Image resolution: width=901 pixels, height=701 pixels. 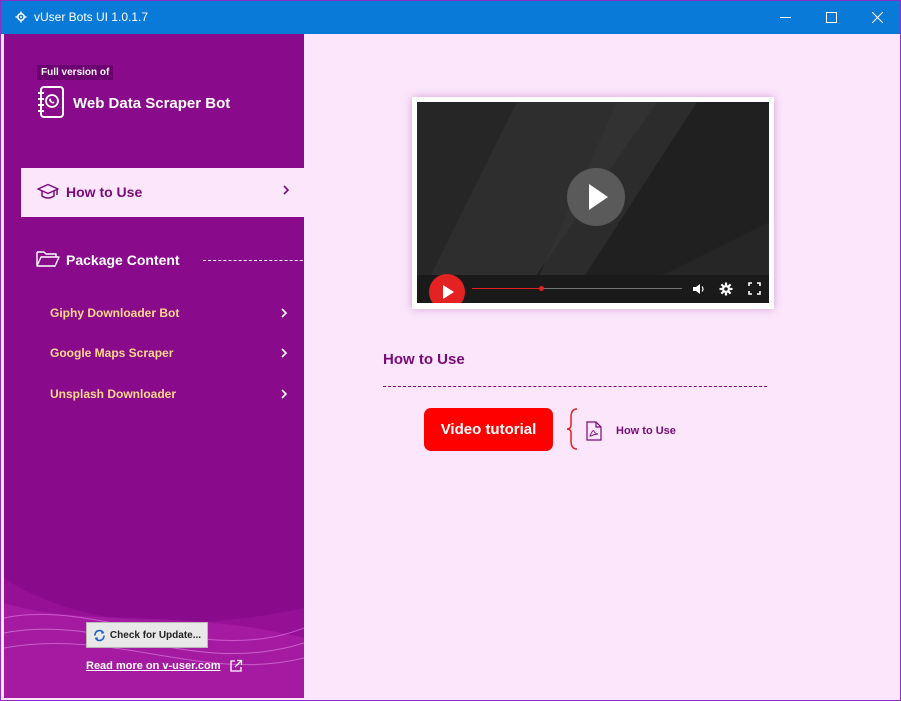 What do you see at coordinates (113, 394) in the screenshot?
I see `nav-item-label: Unsplash Downloader` at bounding box center [113, 394].